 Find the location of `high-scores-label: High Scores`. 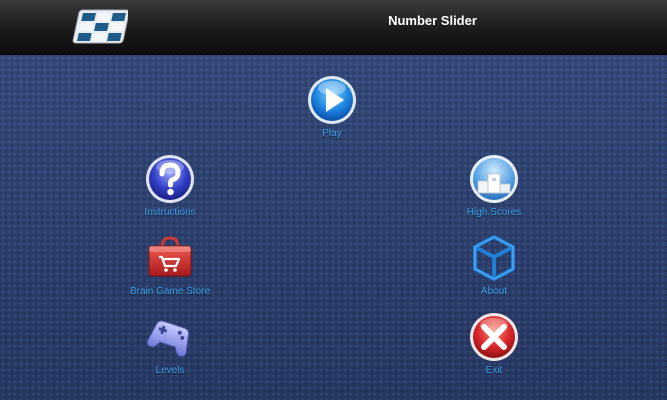

high-scores-label: High Scores is located at coordinates (494, 212).